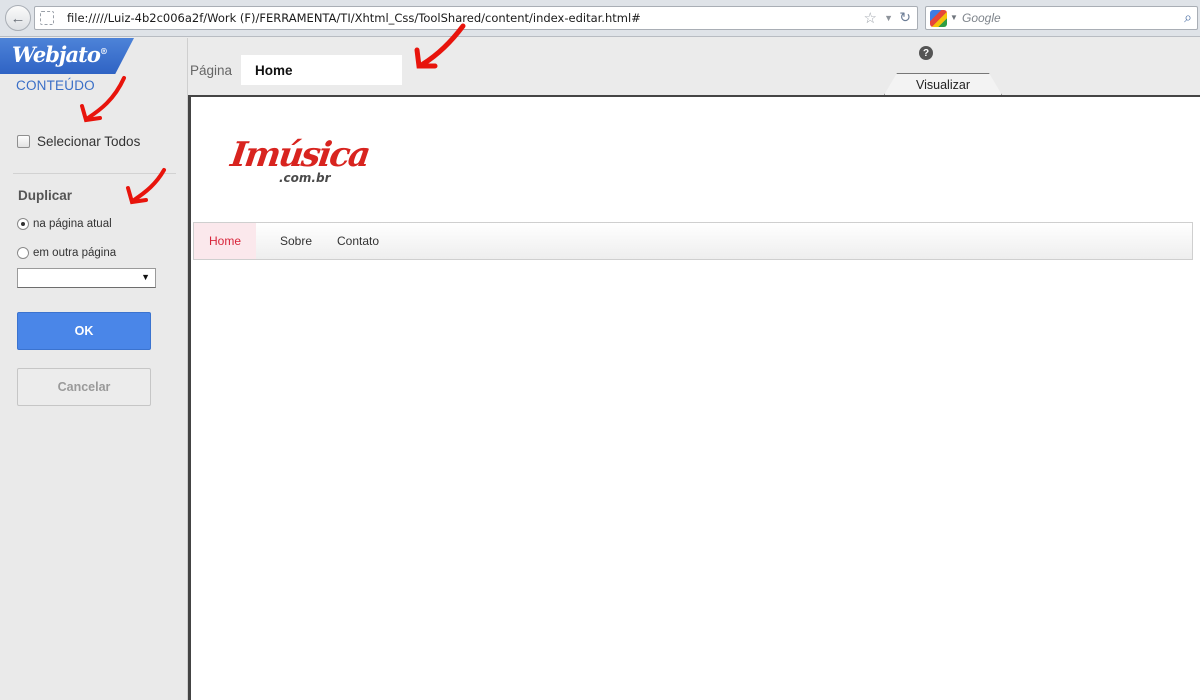  I want to click on radio-label: na página atual, so click(72, 224).